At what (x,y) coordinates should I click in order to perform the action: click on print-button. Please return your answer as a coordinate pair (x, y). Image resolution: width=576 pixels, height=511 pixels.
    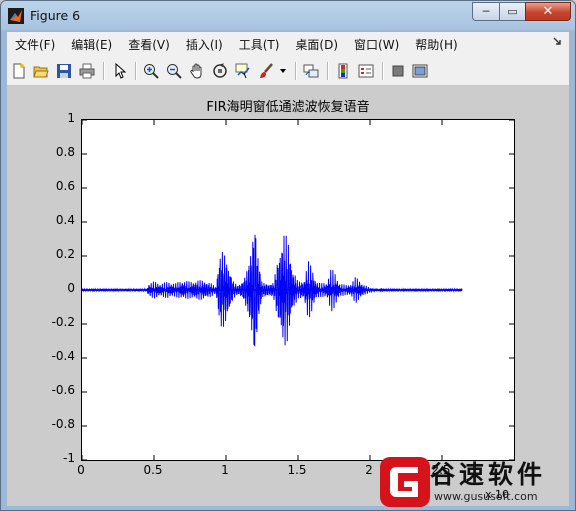
    Looking at the image, I should click on (87, 71).